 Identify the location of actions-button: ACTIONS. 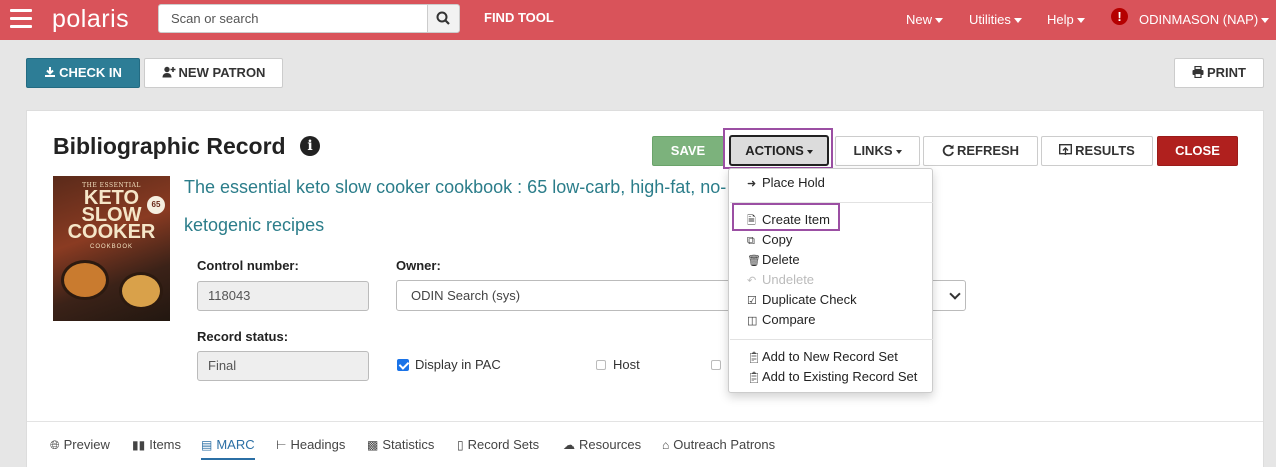
(779, 150).